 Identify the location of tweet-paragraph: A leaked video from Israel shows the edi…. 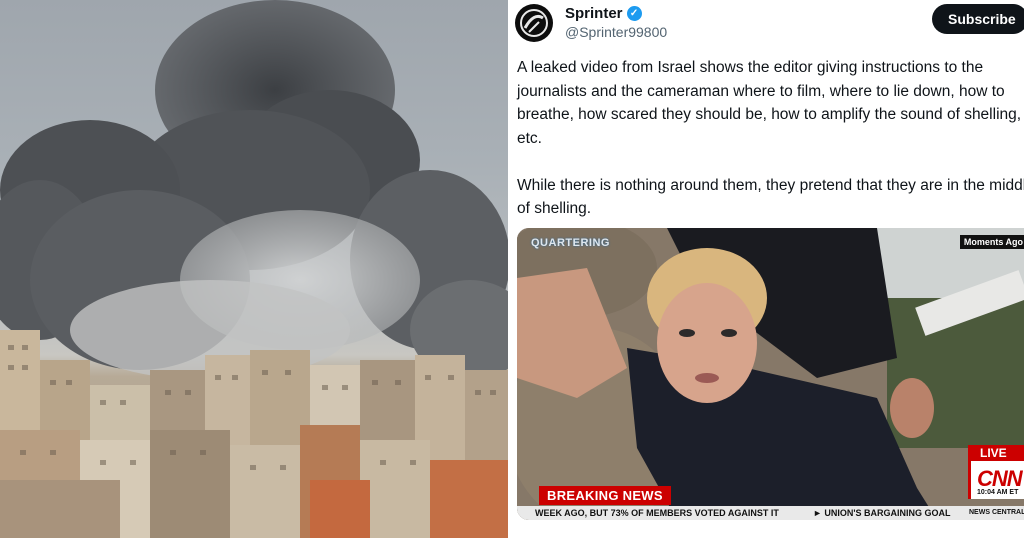
(769, 103).